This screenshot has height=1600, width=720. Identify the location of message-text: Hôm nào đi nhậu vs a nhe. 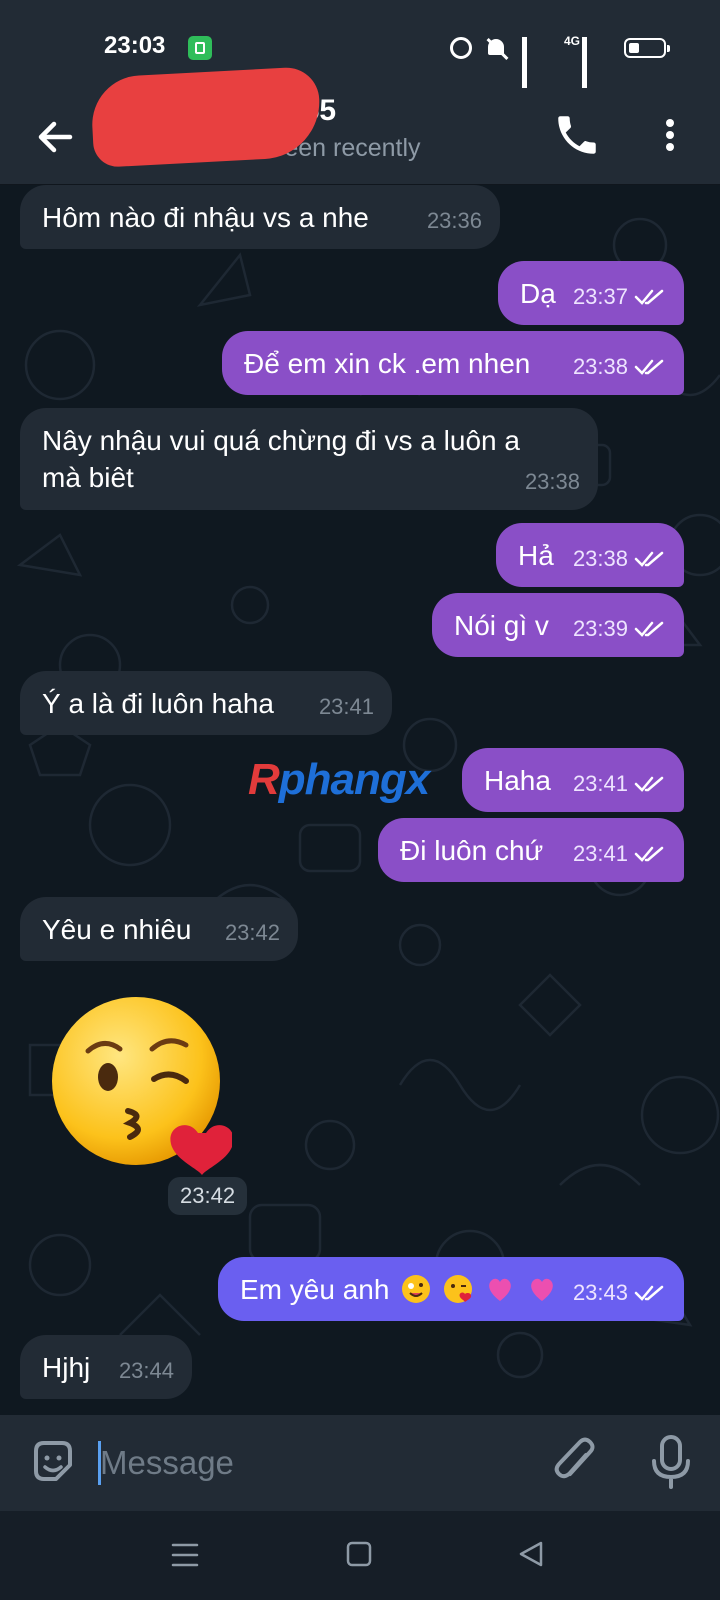
(205, 217).